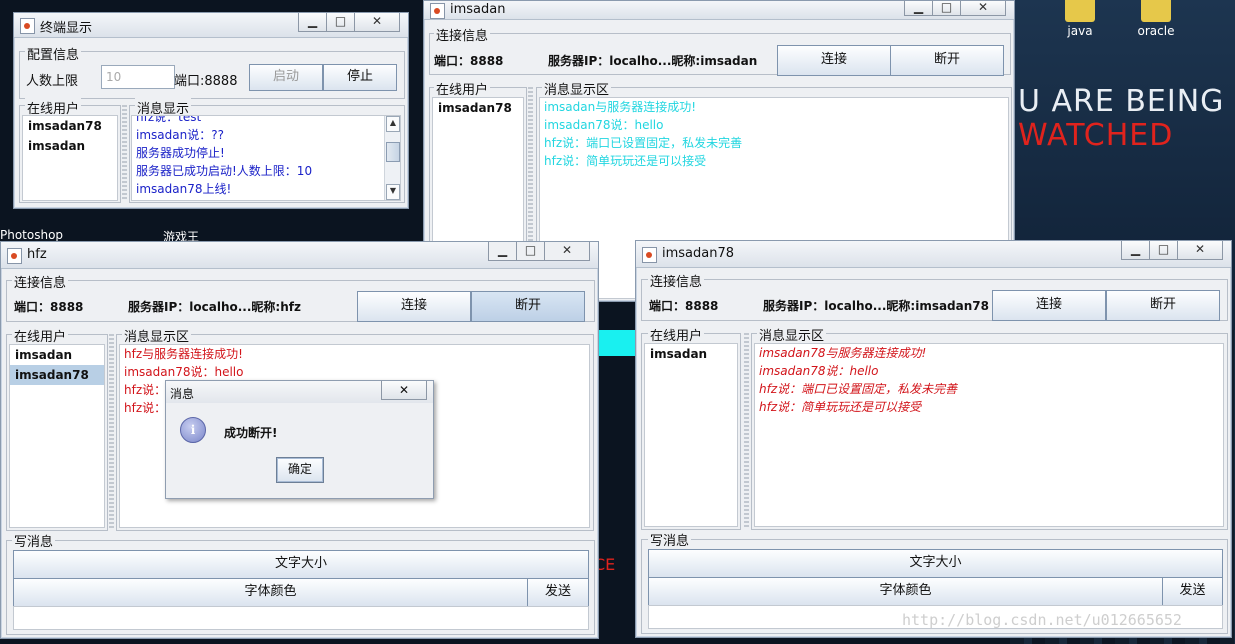  I want to click on stop-button: 停止, so click(360, 77).